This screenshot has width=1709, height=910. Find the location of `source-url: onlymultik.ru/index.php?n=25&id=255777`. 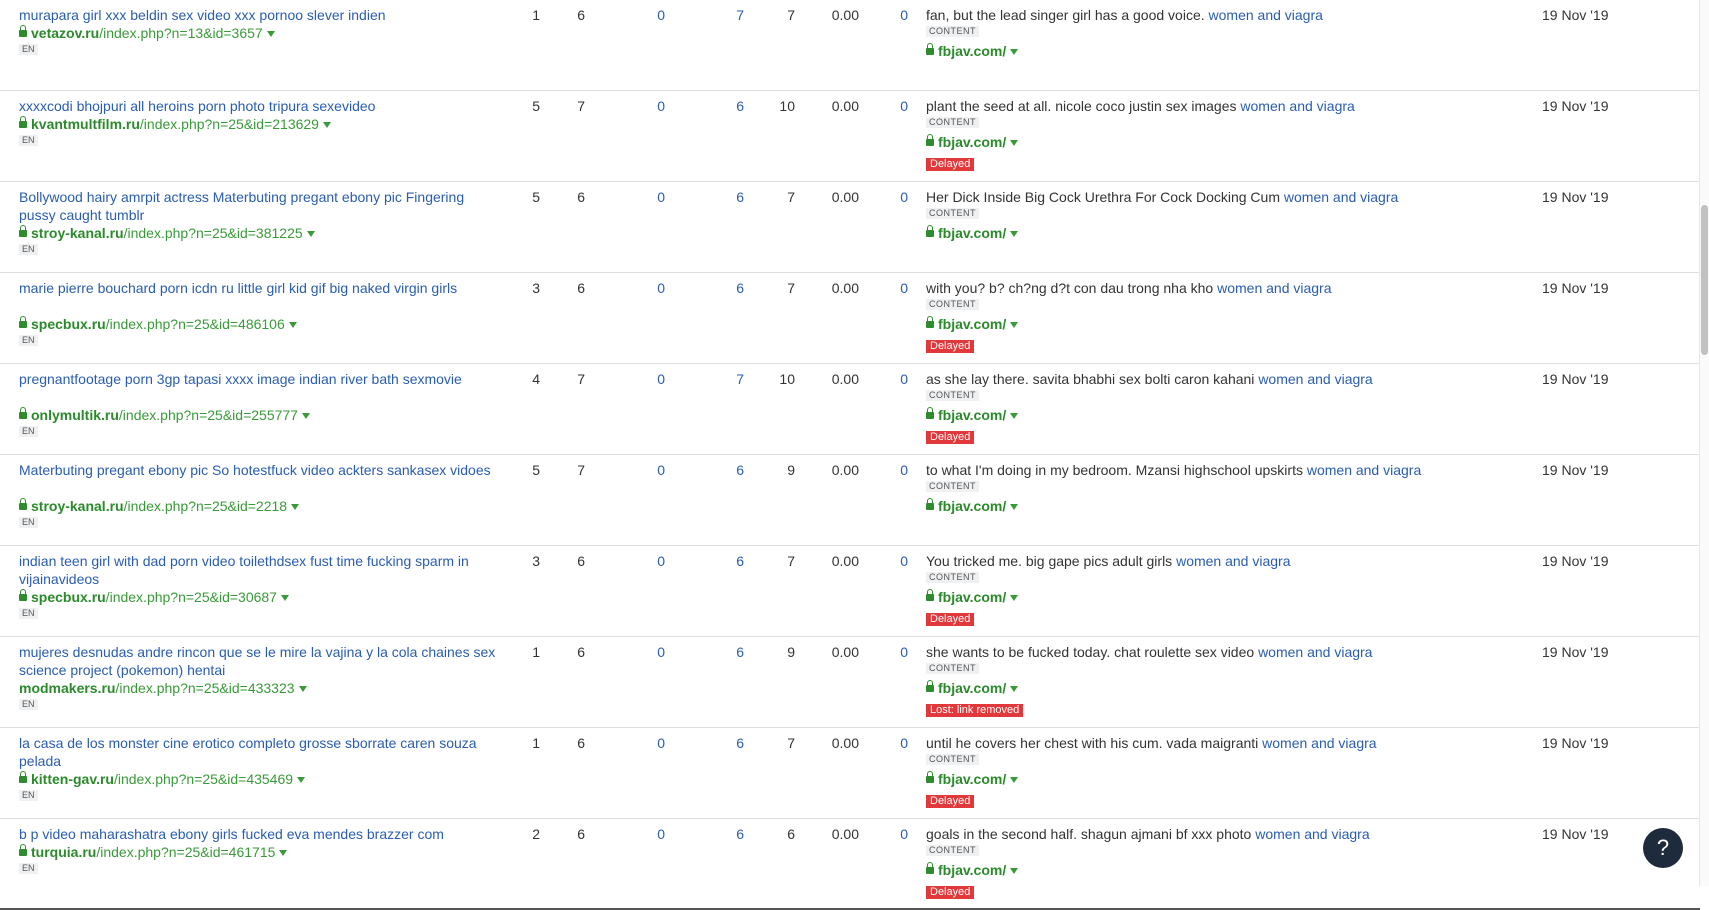

source-url: onlymultik.ru/index.php?n=25&id=255777 is located at coordinates (164, 415).